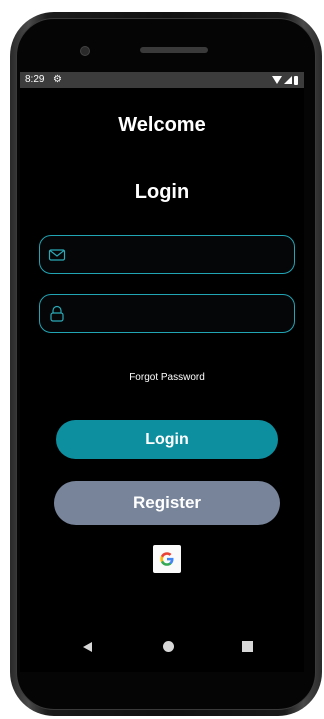 This screenshot has height=719, width=324. I want to click on signal-icon, so click(288, 80).